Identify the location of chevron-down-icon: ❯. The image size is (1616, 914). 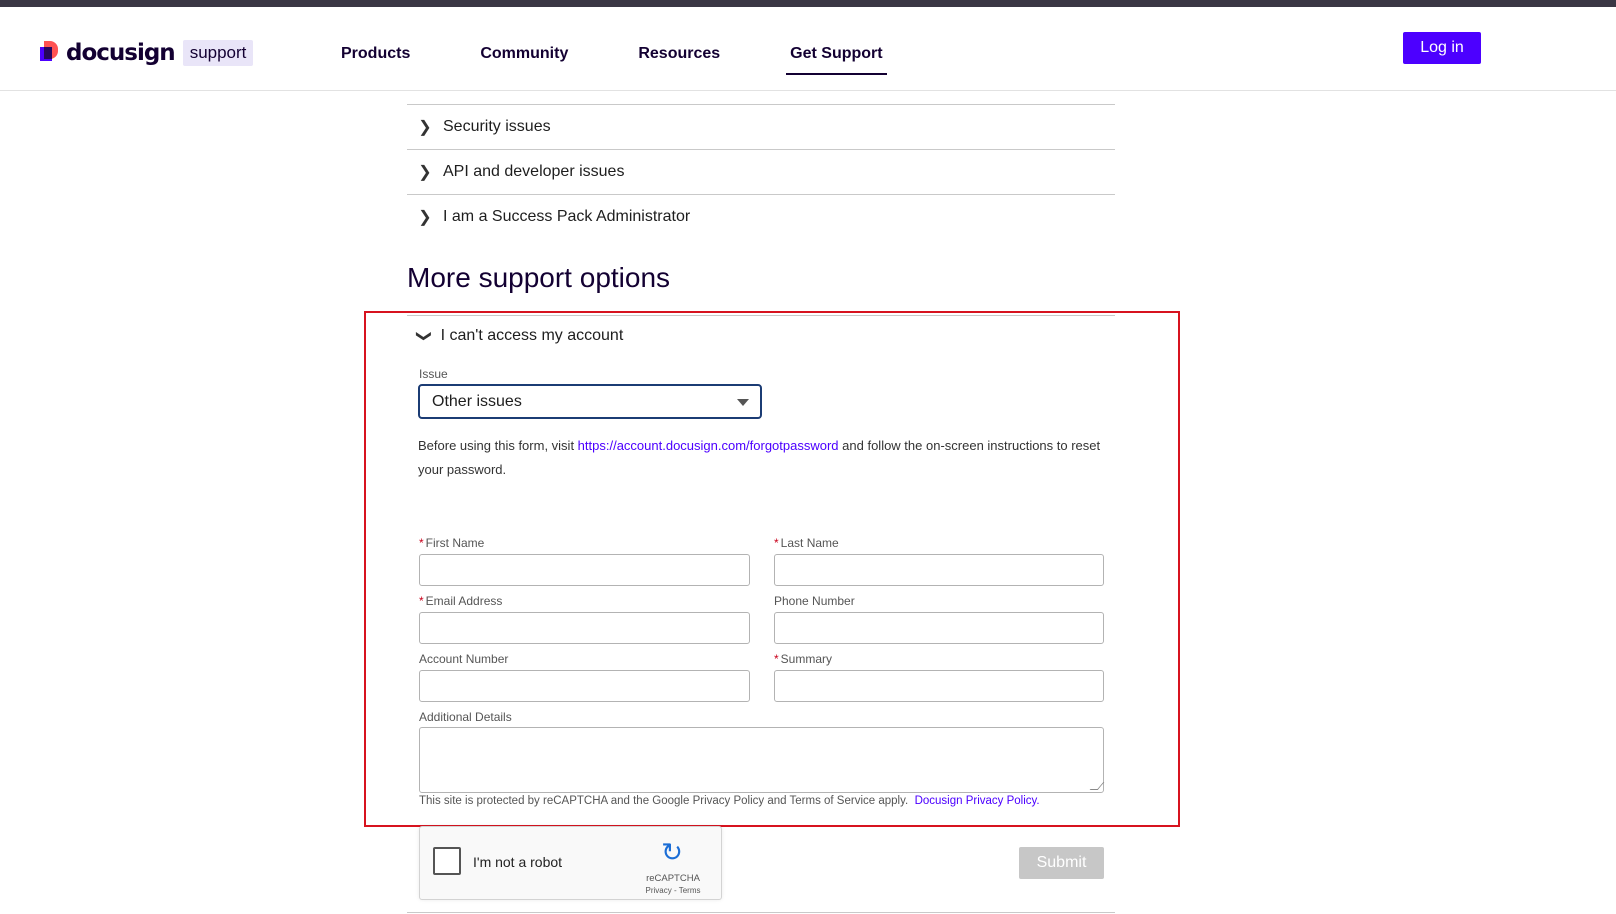
(424, 336).